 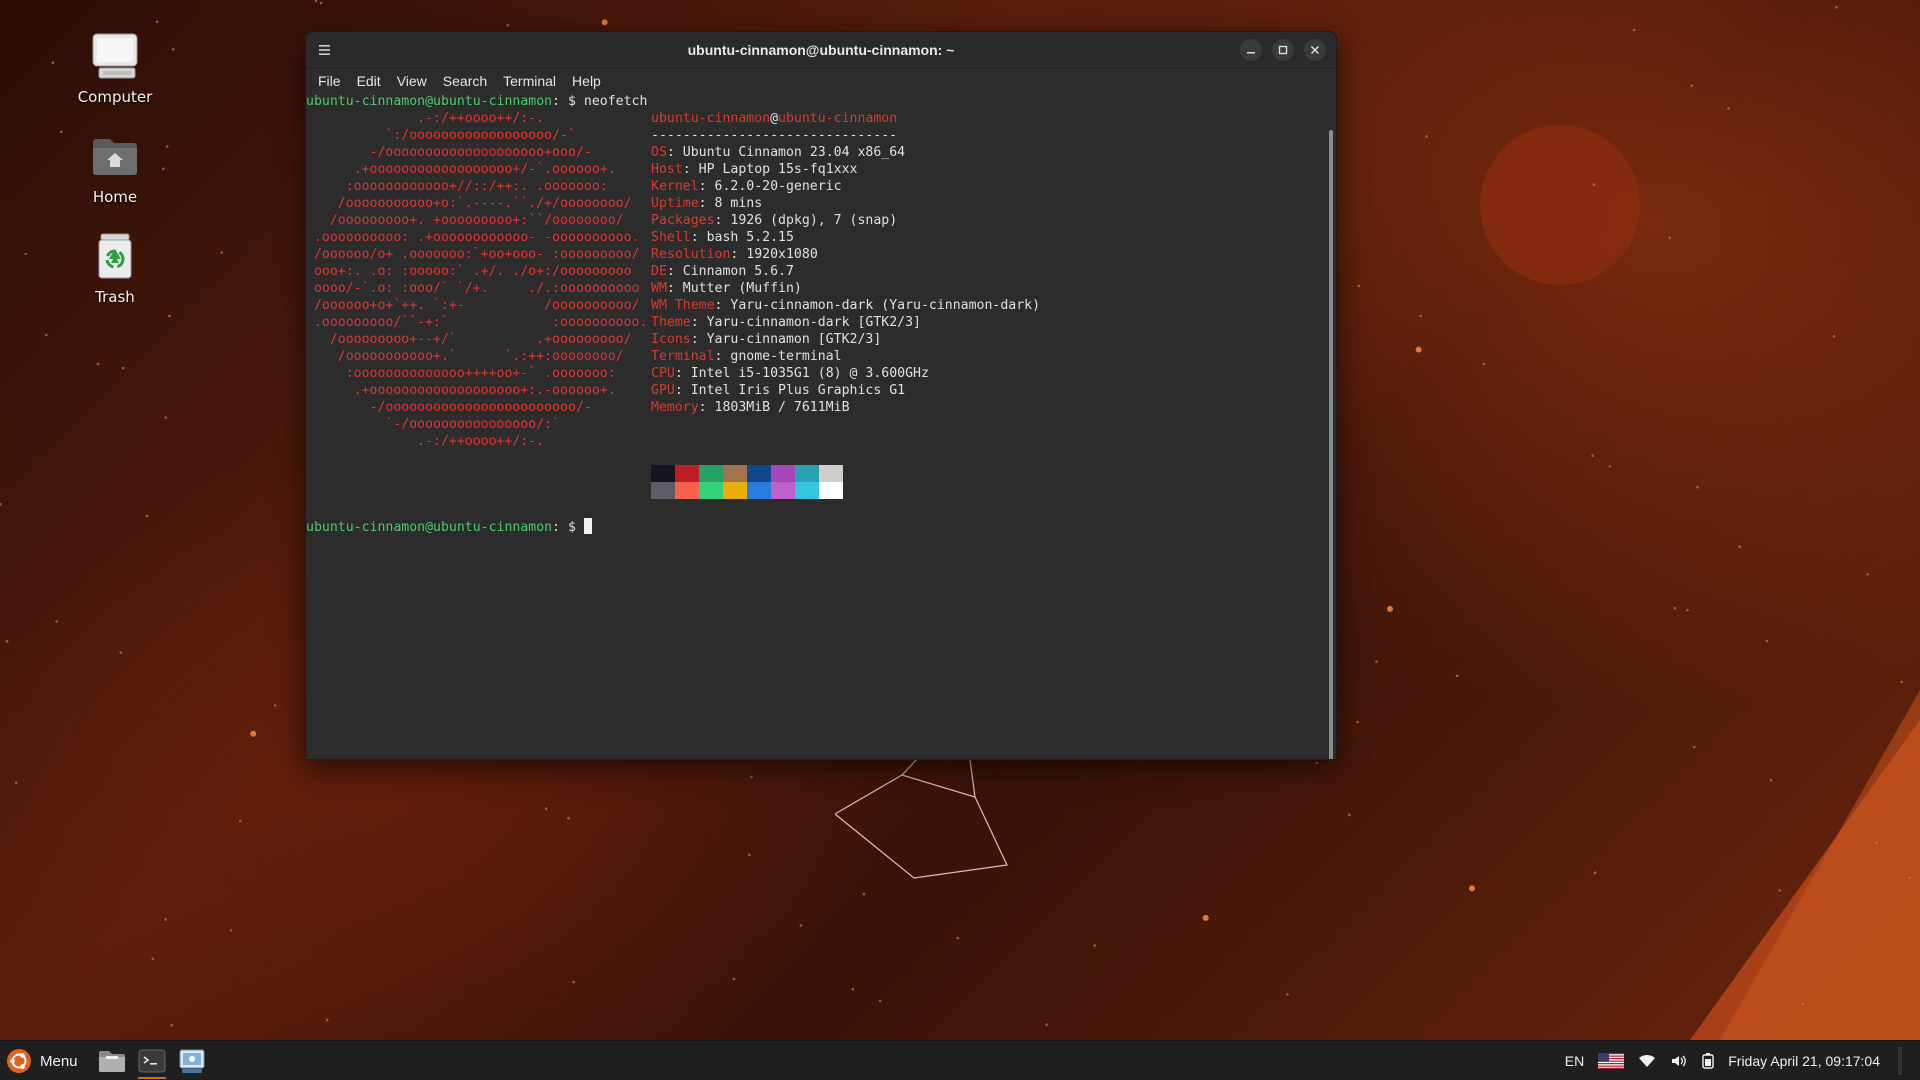 I want to click on window-title: ubuntu-cinnamon@ubuntu-cinnamon: ~, so click(x=821, y=50).